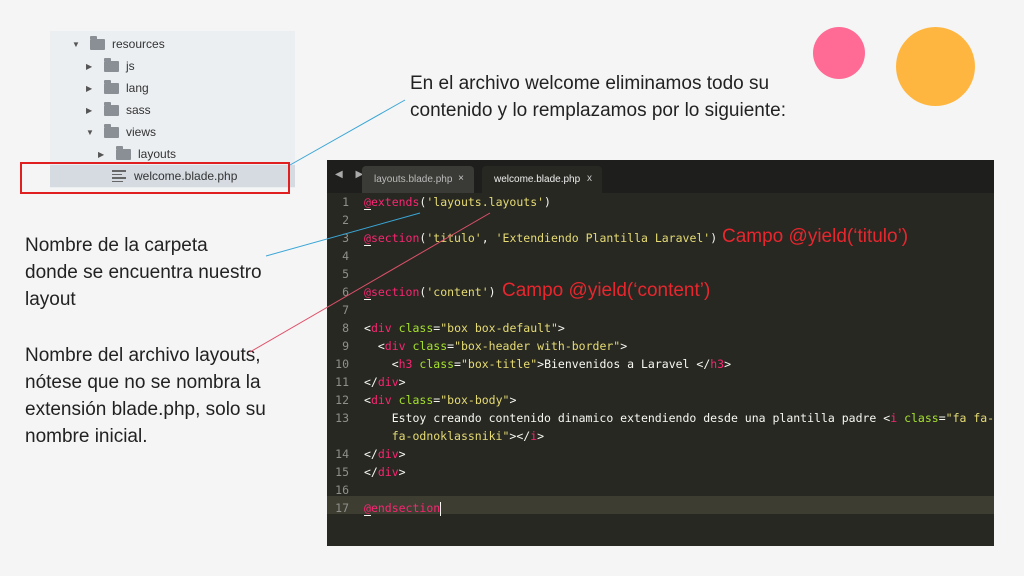  I want to click on code-line-12: <div class="box-body">, so click(440, 400).